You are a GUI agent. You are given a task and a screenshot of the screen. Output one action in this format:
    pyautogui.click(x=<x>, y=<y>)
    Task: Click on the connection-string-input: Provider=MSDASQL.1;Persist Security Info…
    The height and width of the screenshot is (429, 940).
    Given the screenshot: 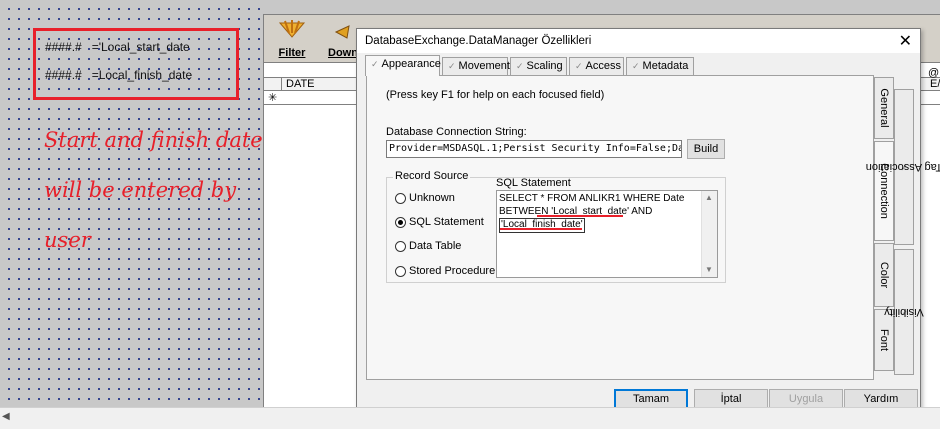 What is the action you would take?
    pyautogui.click(x=534, y=149)
    